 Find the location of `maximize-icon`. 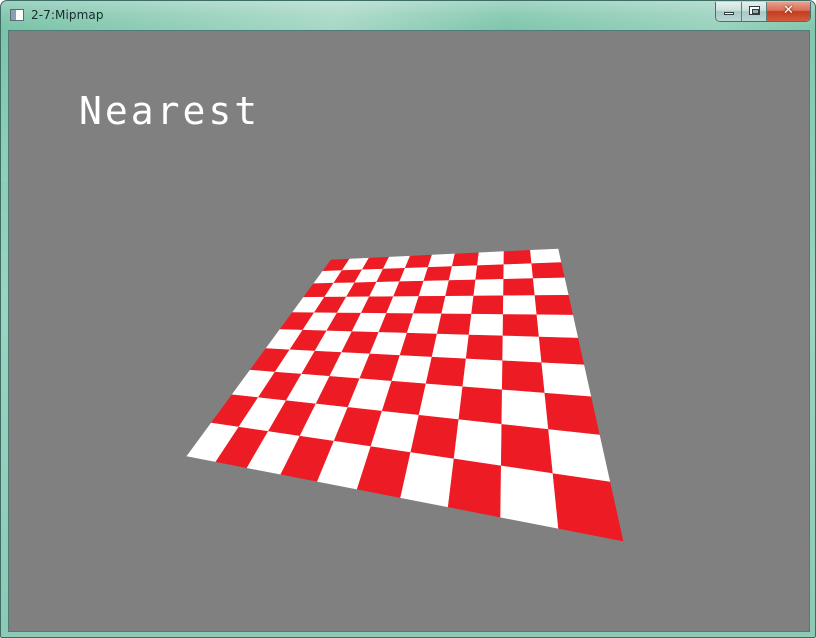

maximize-icon is located at coordinates (754, 10).